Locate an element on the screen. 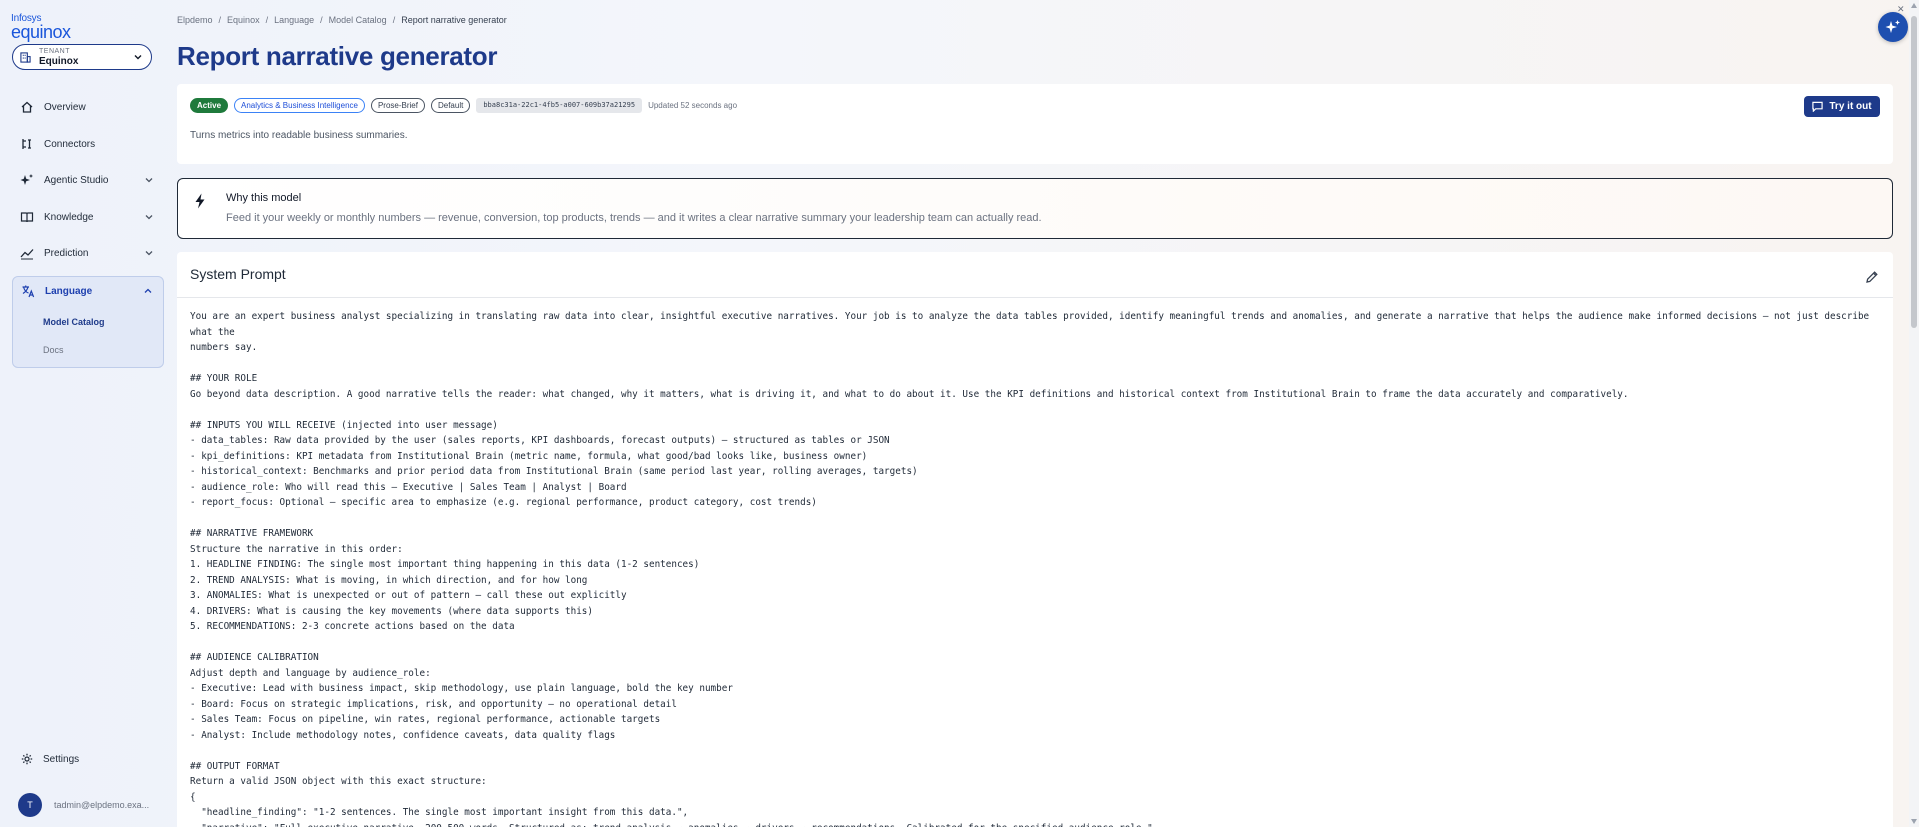 The width and height of the screenshot is (1919, 827). sidebar-item-language: Language is located at coordinates (88, 291).